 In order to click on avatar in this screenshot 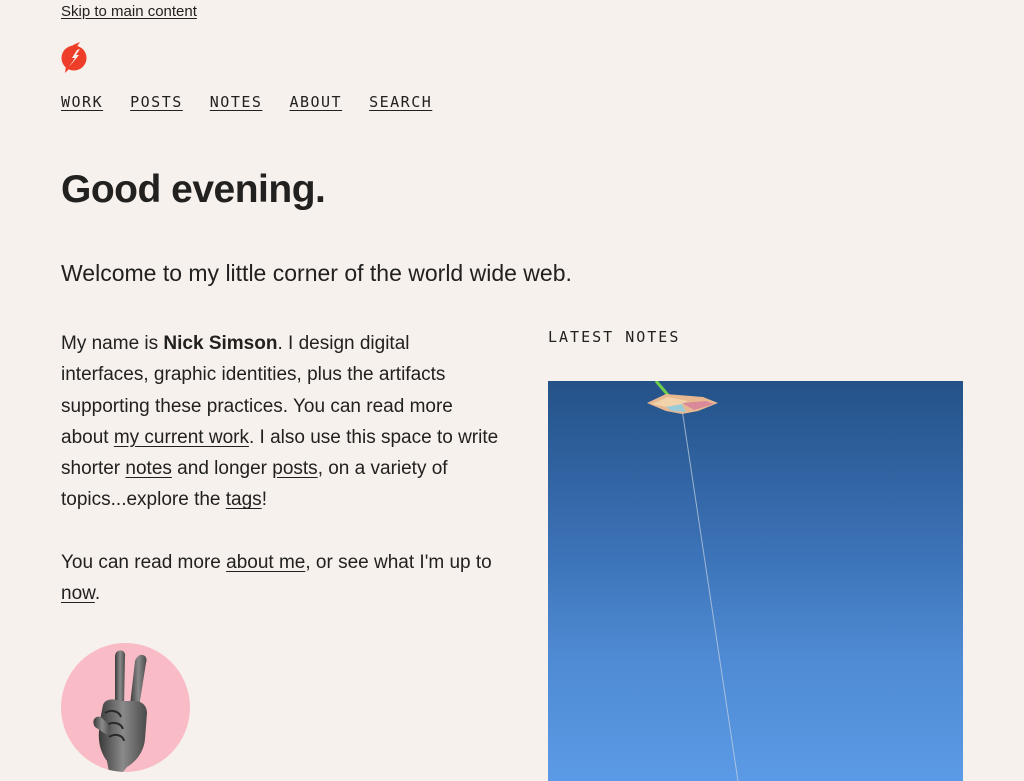, I will do `click(125, 707)`.